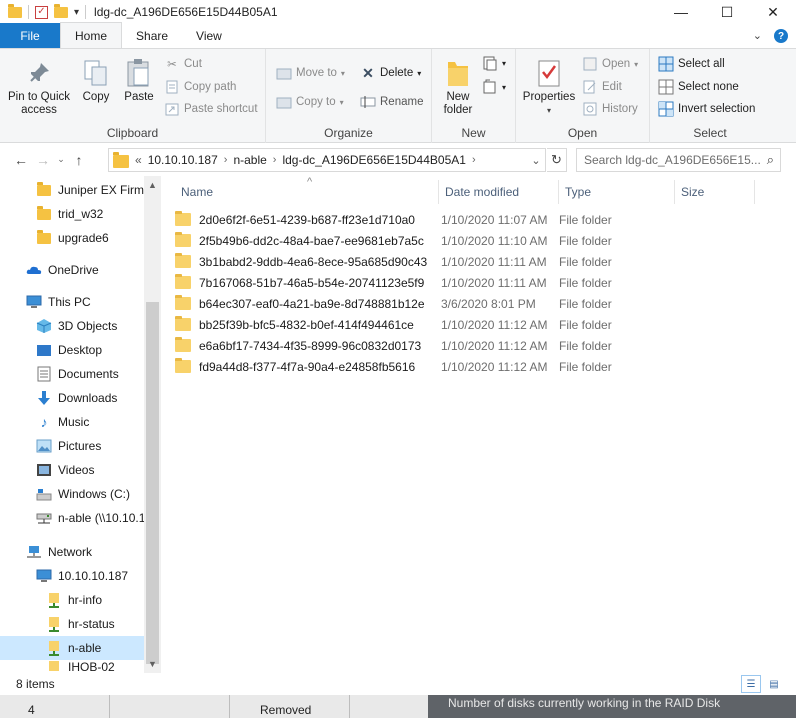  Describe the element at coordinates (373, 160) in the screenshot. I see `breadcrumb-folder: ldg-dc_A196DE656E15D44B05A1` at that location.